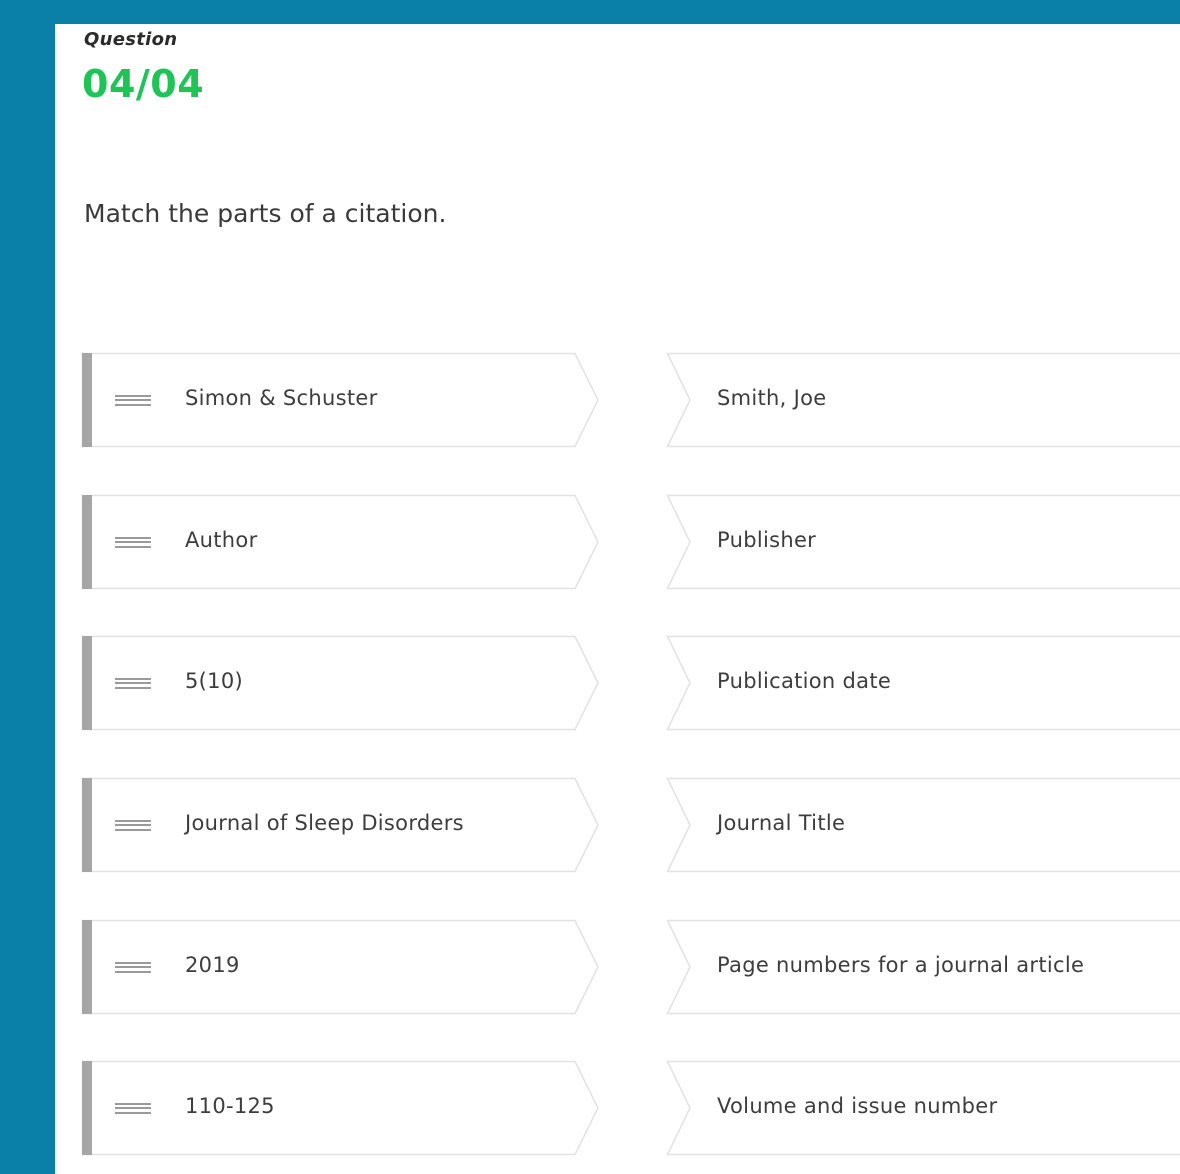 This screenshot has width=1180, height=1174. Describe the element at coordinates (212, 965) in the screenshot. I see `draggable-item-label: 2019` at that location.